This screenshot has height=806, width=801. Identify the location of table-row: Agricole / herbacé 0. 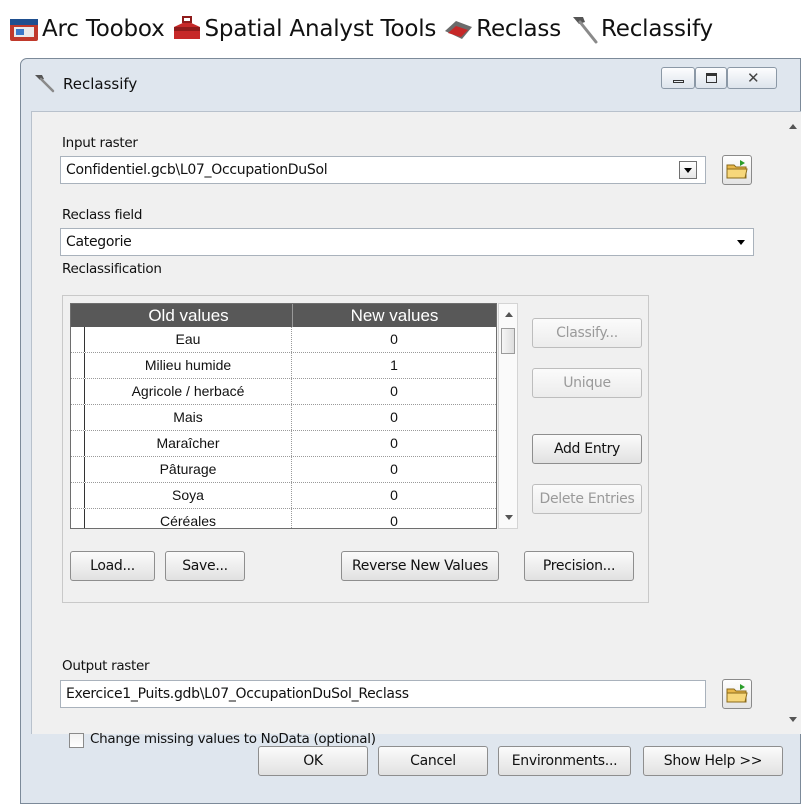
(283, 392).